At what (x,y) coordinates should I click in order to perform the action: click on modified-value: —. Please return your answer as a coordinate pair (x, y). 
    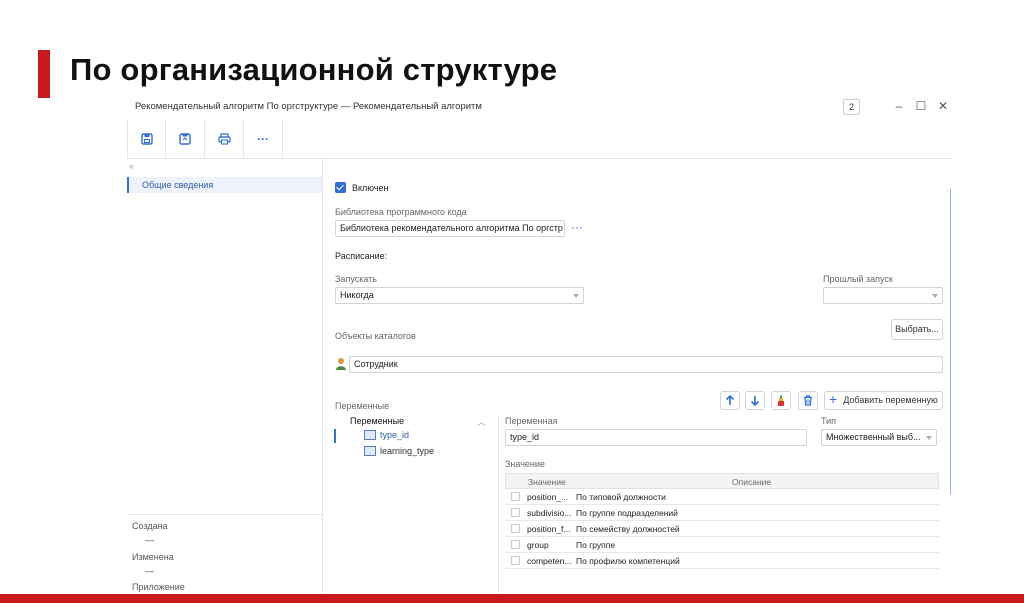
    Looking at the image, I should click on (149, 571).